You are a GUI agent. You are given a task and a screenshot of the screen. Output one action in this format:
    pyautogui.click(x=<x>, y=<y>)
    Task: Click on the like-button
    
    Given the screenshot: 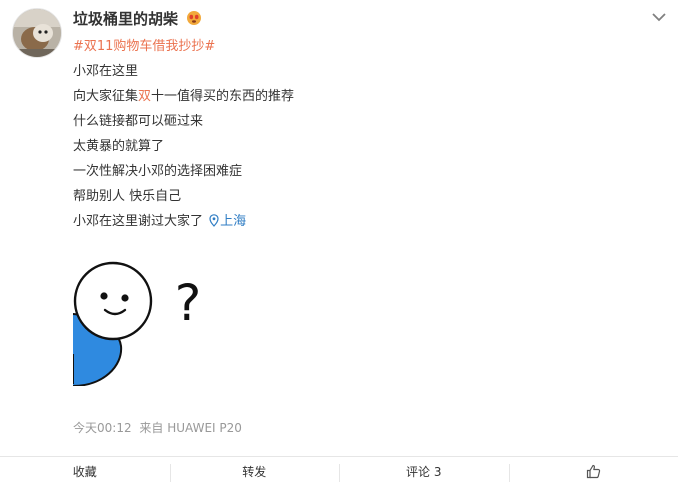 What is the action you would take?
    pyautogui.click(x=593, y=472)
    